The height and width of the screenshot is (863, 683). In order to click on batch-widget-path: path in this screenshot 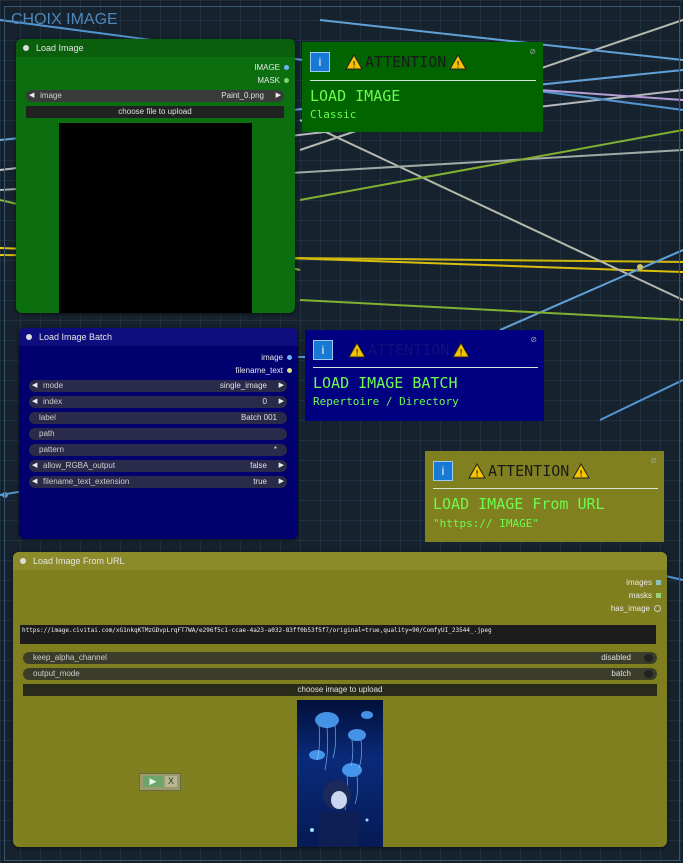, I will do `click(158, 434)`.